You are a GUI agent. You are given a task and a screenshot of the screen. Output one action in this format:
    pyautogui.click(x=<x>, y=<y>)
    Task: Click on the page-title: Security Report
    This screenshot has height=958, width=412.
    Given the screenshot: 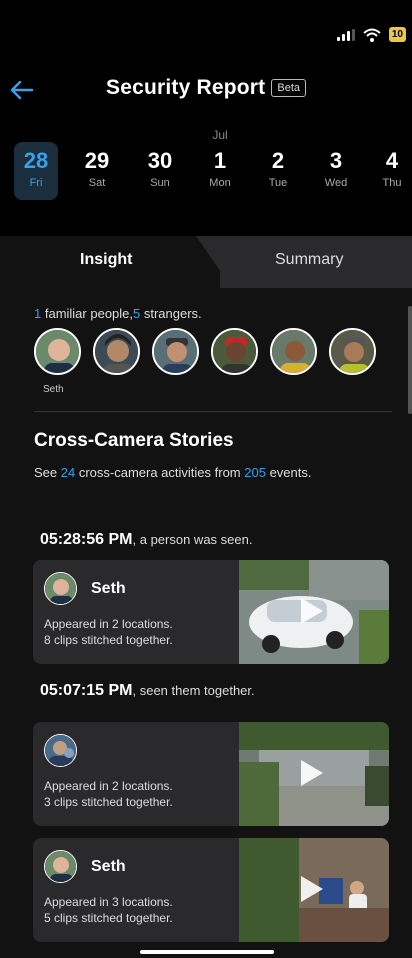 What is the action you would take?
    pyautogui.click(x=185, y=87)
    